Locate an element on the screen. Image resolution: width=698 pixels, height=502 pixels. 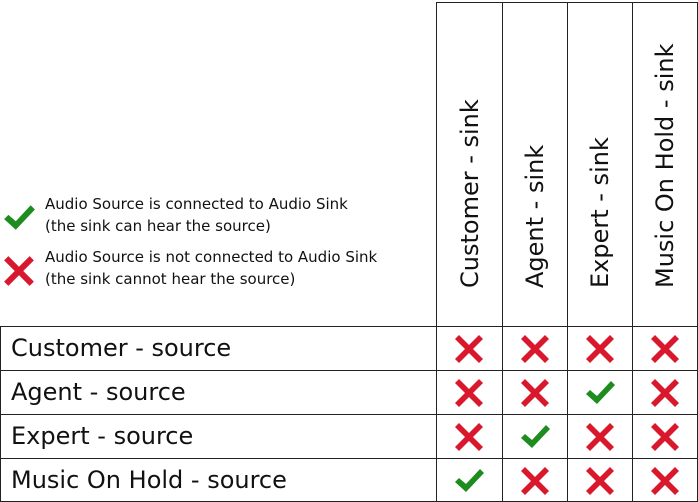
sink-header-label-wrap: Music On Hold - sink is located at coordinates (665, 164).